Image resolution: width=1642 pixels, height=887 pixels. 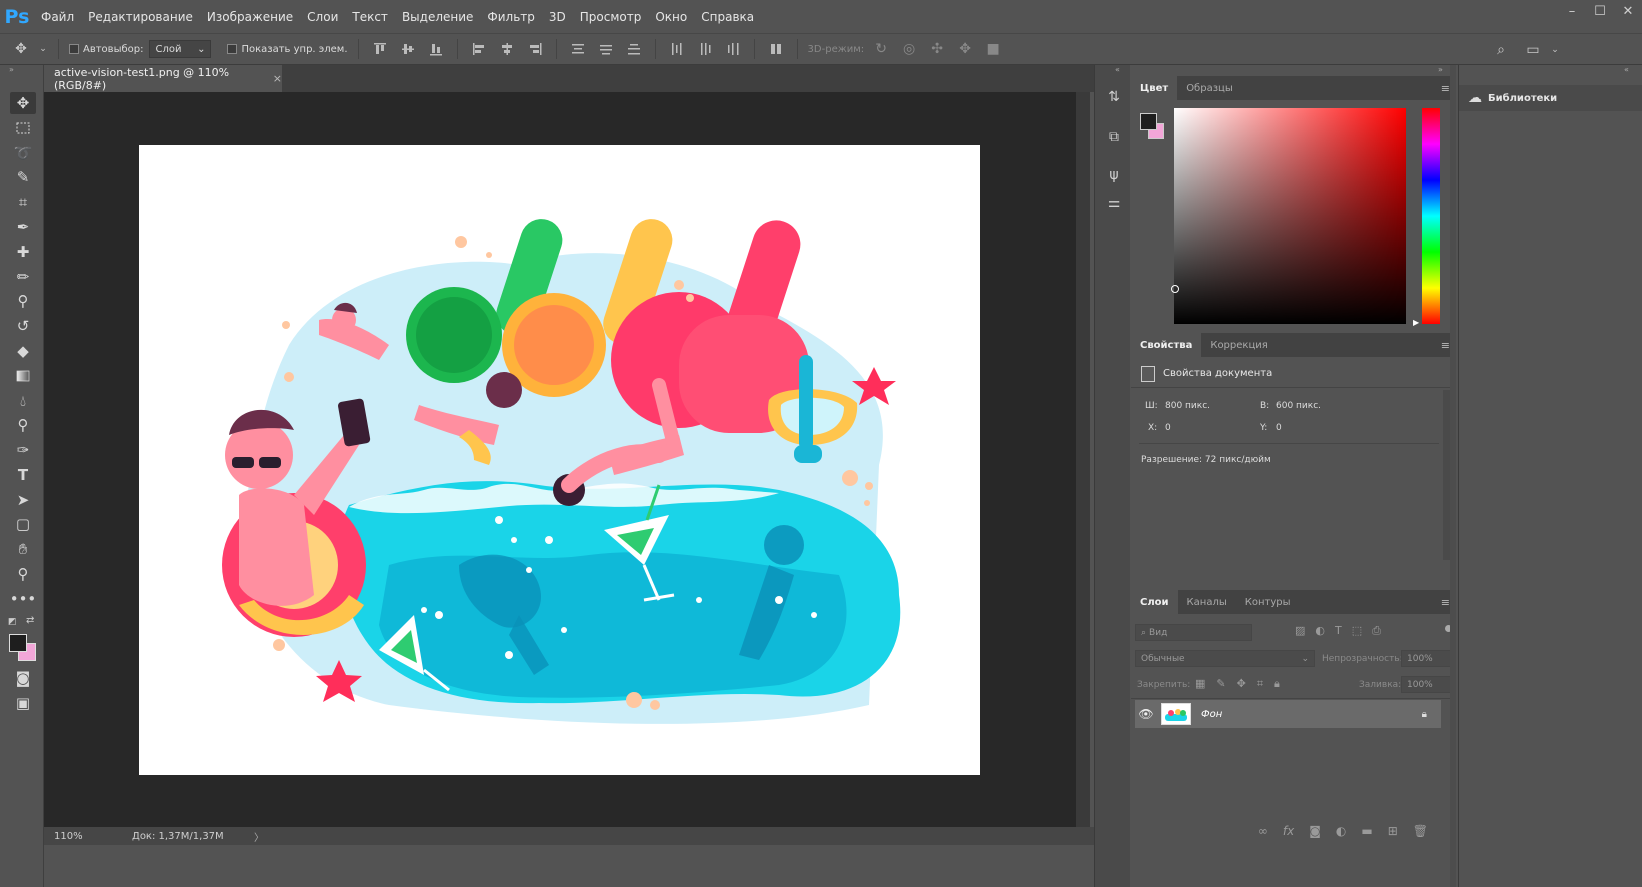 What do you see at coordinates (1166, 345) in the screenshot?
I see `tab-properties: Свойства` at bounding box center [1166, 345].